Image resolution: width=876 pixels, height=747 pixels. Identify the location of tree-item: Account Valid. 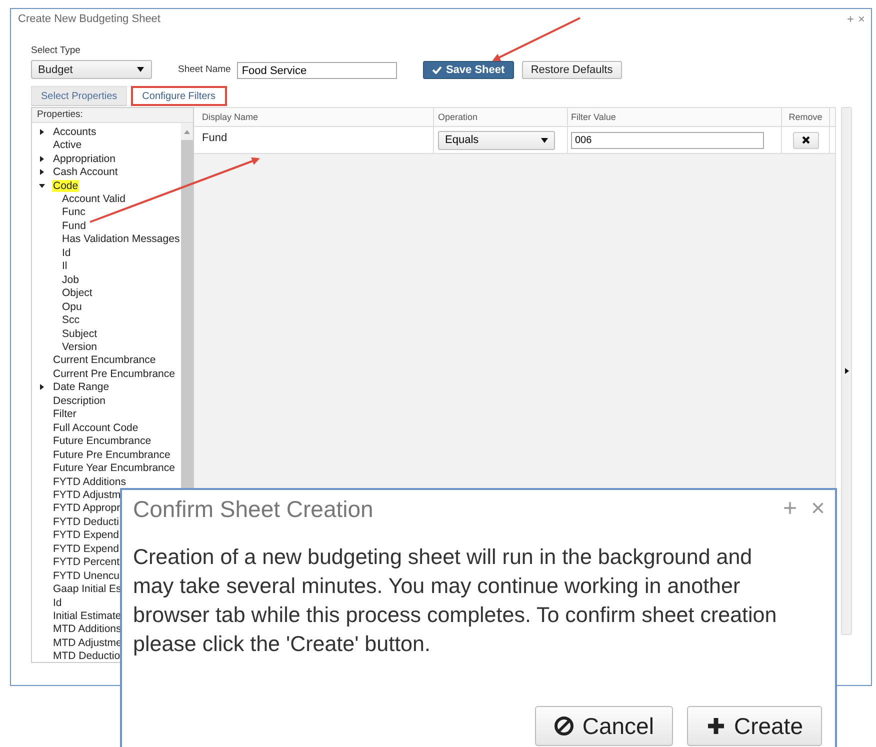
(93, 198).